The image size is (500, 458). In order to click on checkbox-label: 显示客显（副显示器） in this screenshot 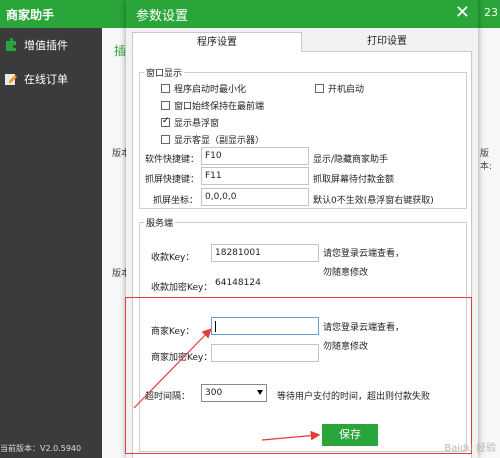, I will do `click(219, 141)`.